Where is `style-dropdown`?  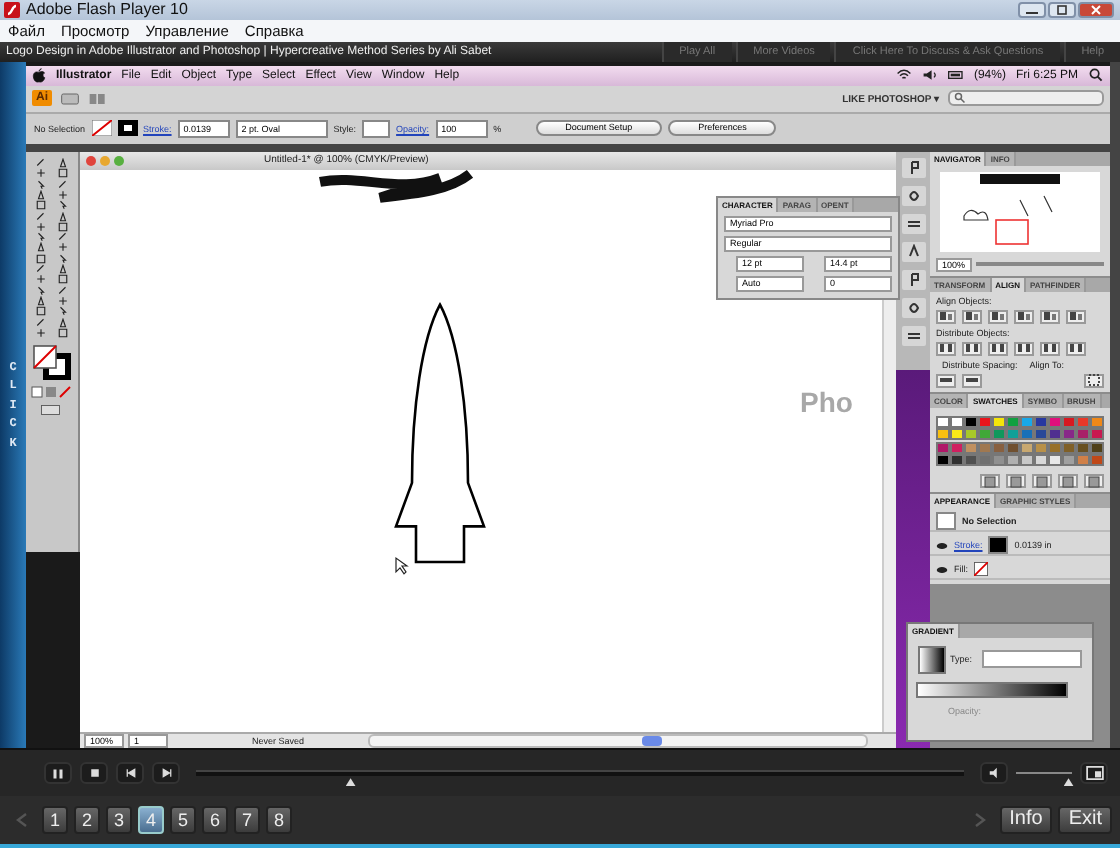 style-dropdown is located at coordinates (376, 128).